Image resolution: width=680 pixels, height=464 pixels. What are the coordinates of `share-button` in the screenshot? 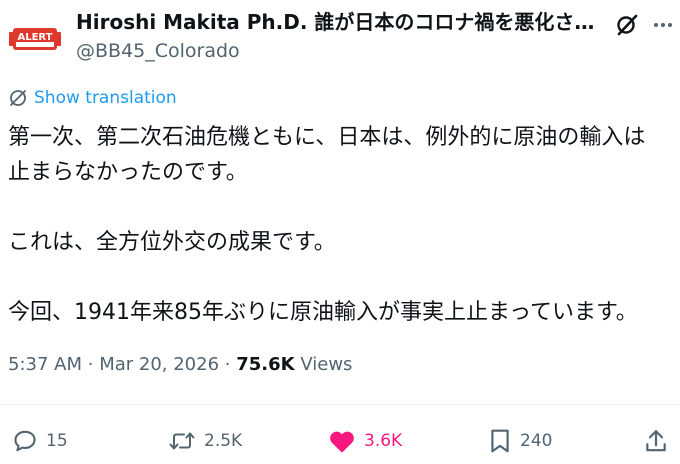 It's located at (656, 441).